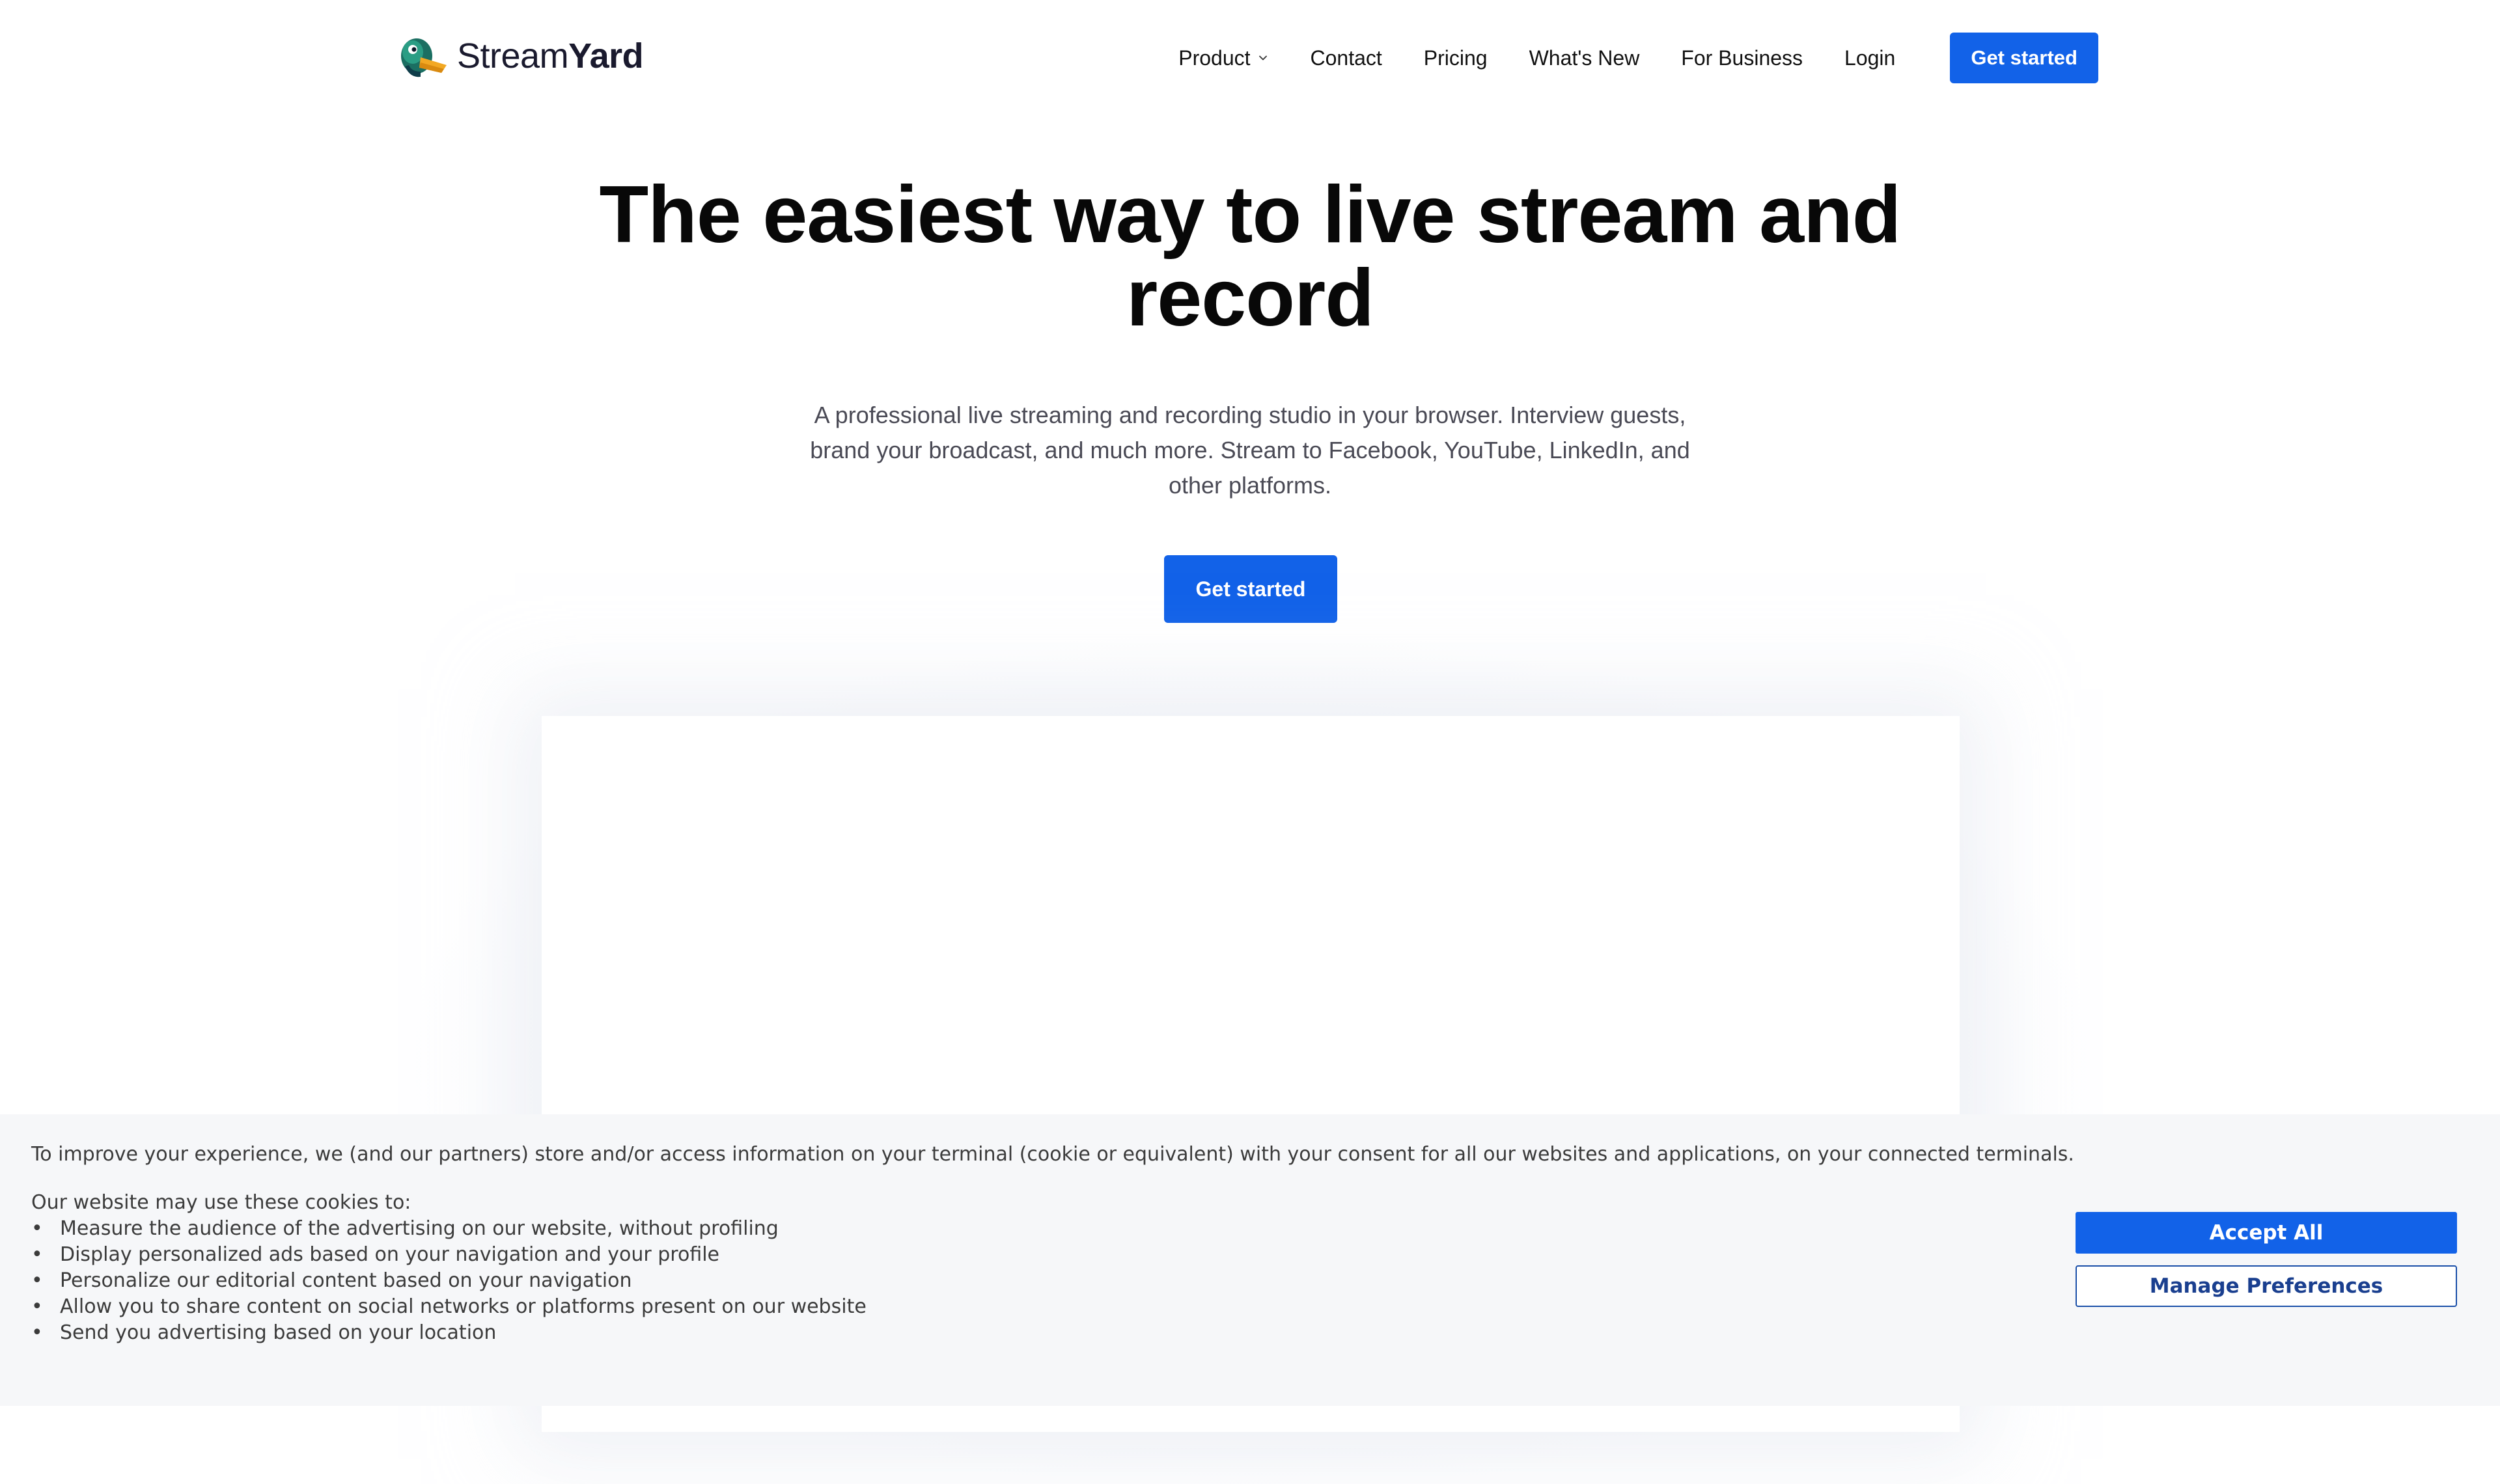 The image size is (2500, 1484). What do you see at coordinates (424, 57) in the screenshot?
I see `duck-mascot-icon` at bounding box center [424, 57].